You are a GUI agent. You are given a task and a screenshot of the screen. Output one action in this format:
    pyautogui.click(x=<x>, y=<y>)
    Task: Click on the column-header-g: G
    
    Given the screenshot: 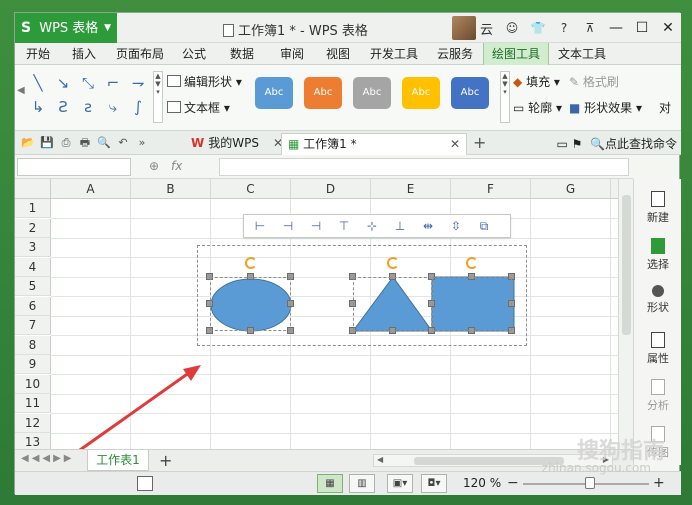 What is the action you would take?
    pyautogui.click(x=571, y=189)
    